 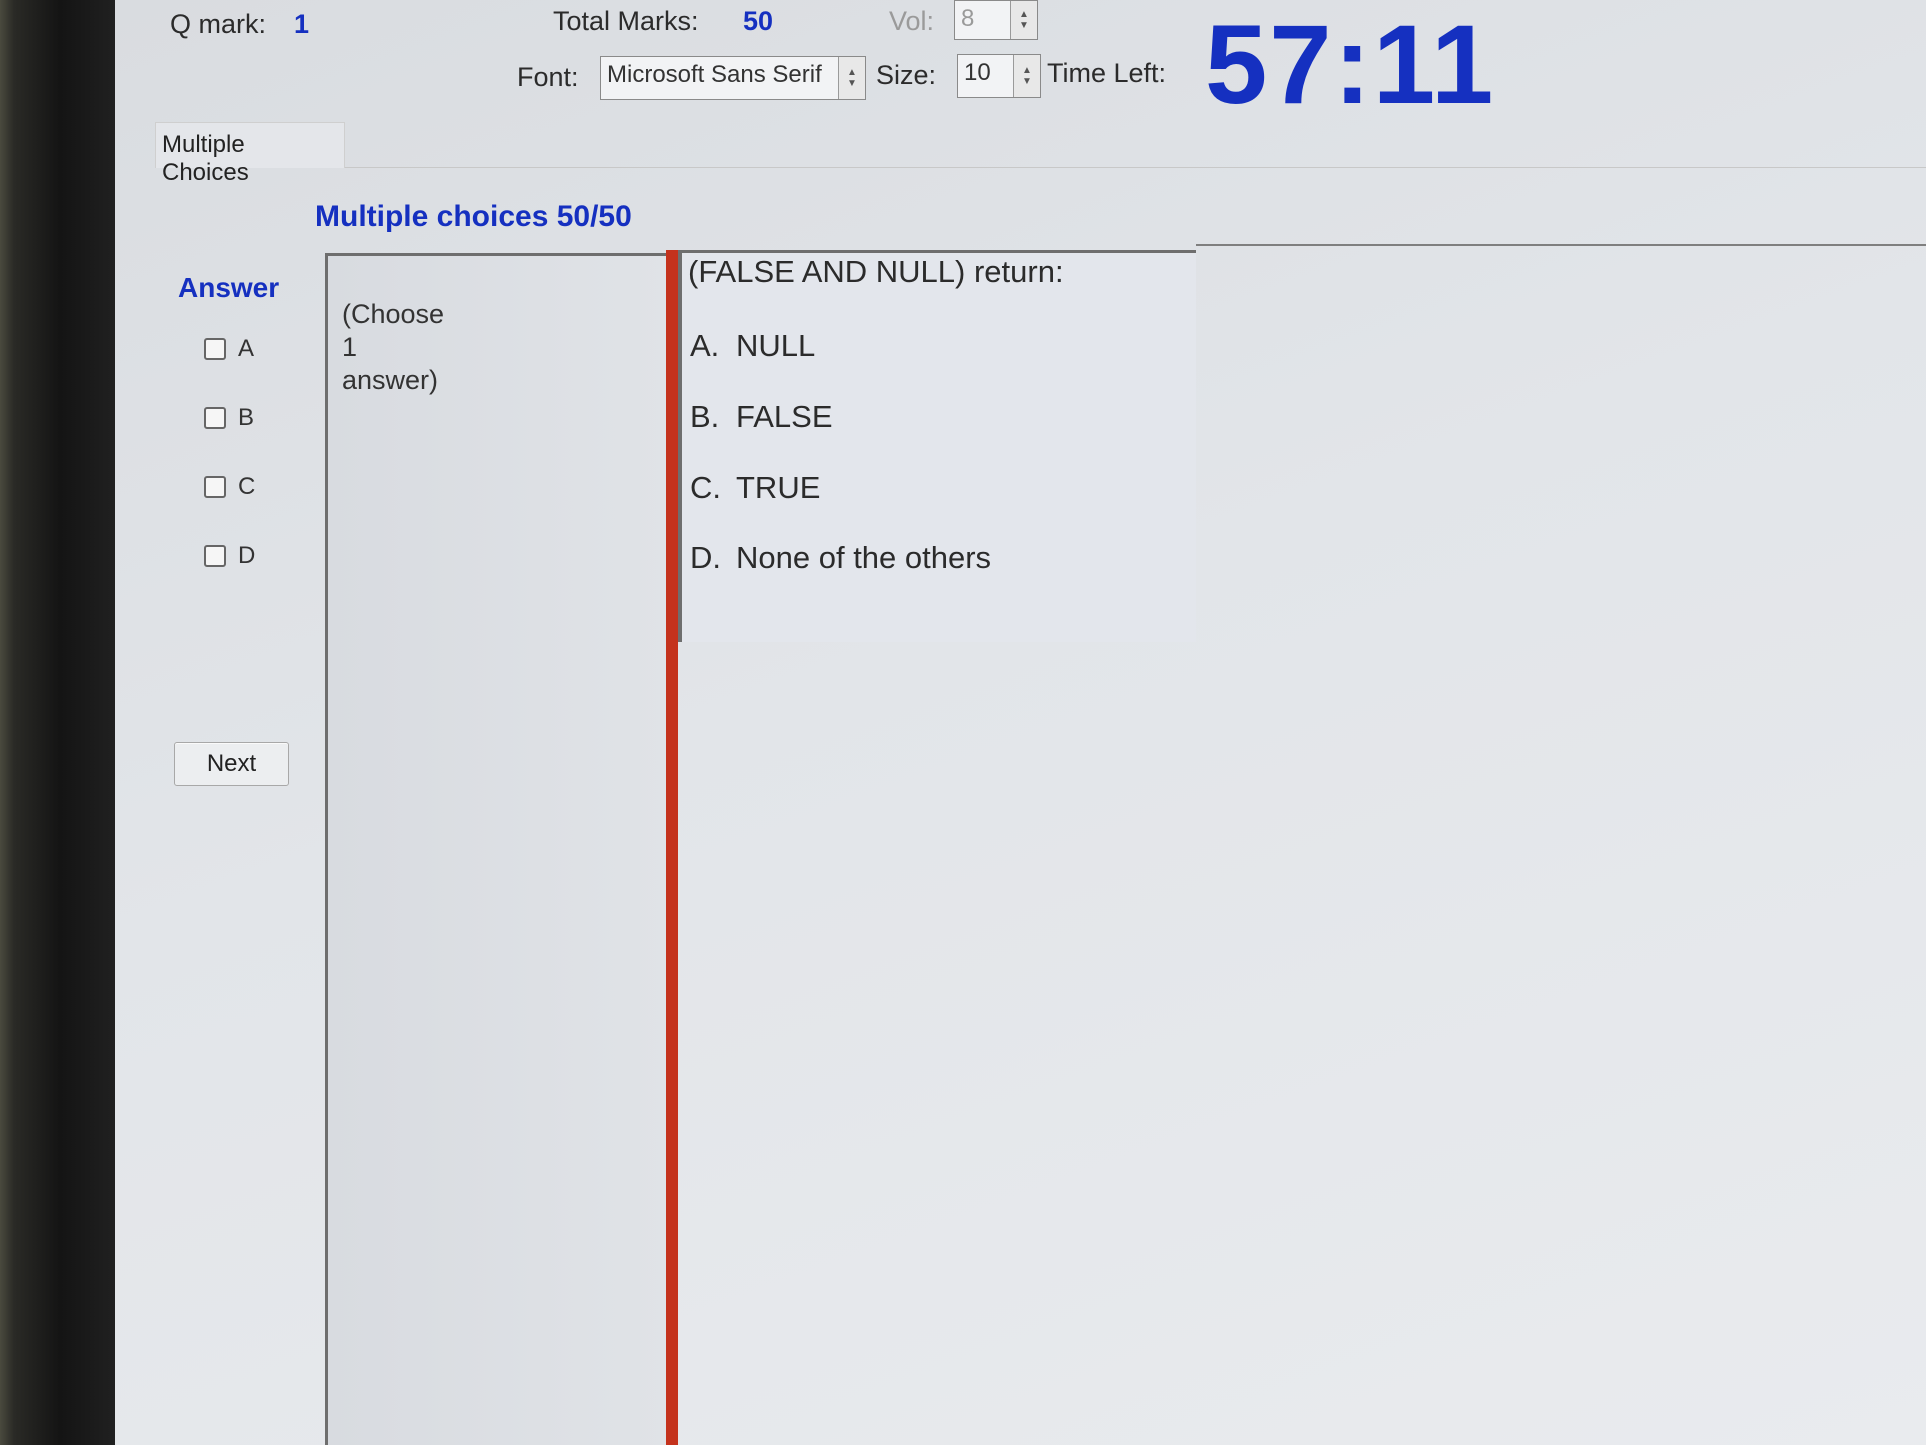 What do you see at coordinates (229, 349) in the screenshot?
I see `answer-option-a: A` at bounding box center [229, 349].